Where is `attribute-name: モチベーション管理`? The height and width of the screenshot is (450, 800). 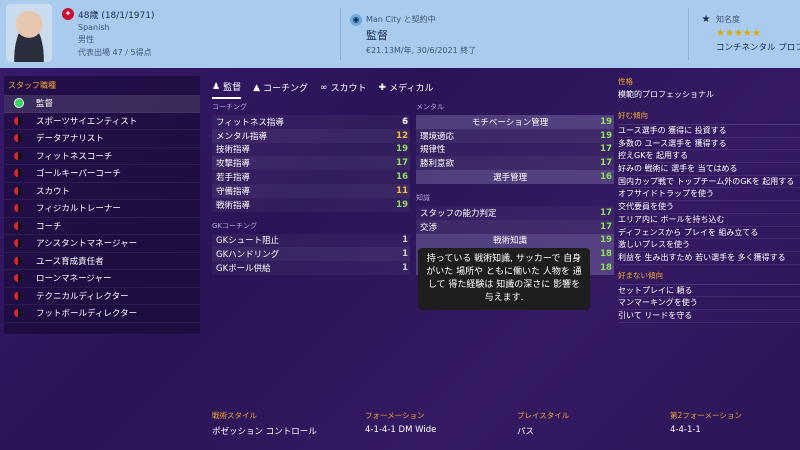
attribute-name: モチベーション管理 is located at coordinates (510, 122).